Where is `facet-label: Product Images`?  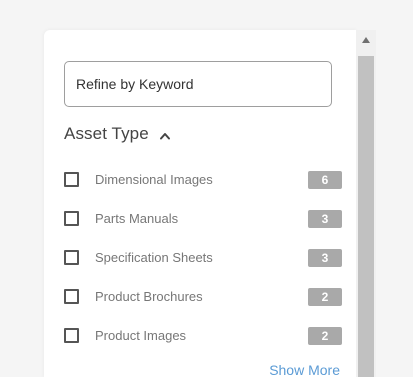
facet-label: Product Images is located at coordinates (141, 335).